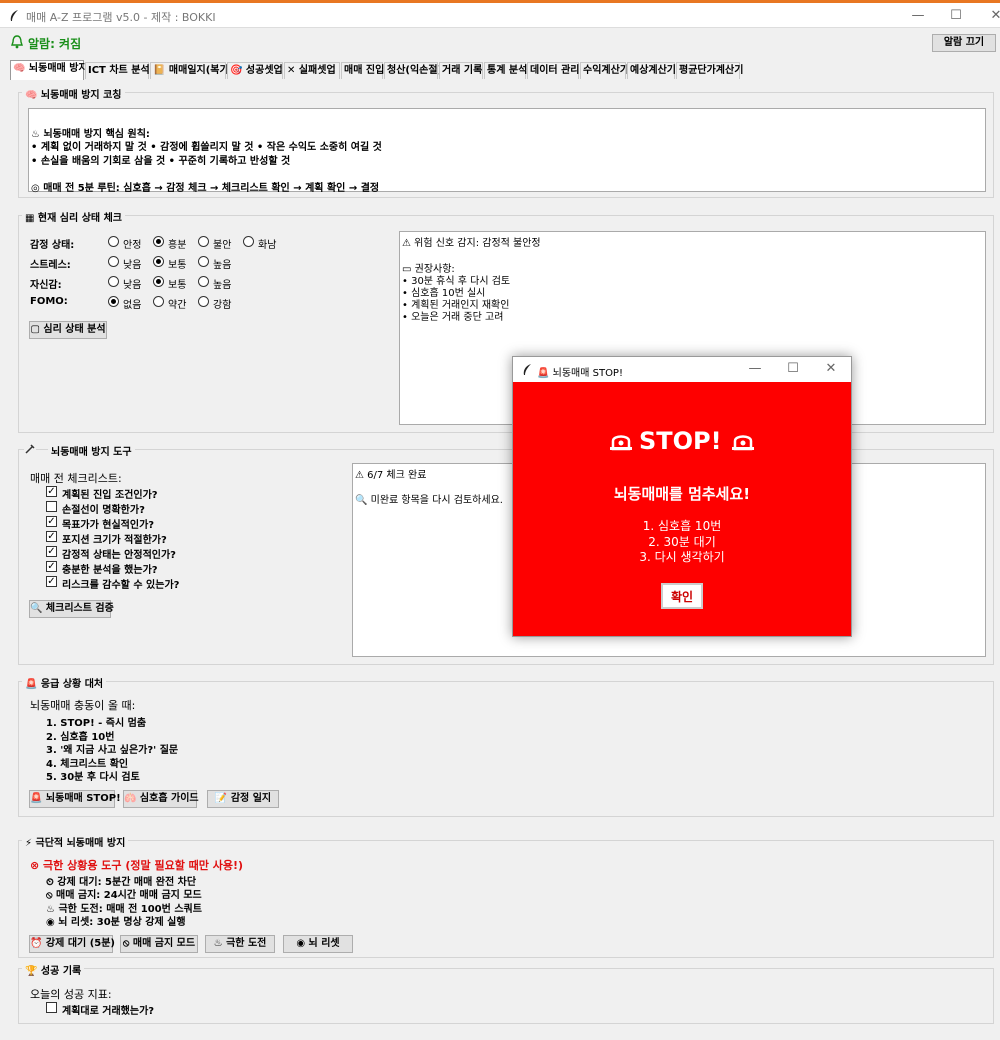  Describe the element at coordinates (651, 70) in the screenshot. I see `tab-forecast-calculator: 예상계산기` at that location.